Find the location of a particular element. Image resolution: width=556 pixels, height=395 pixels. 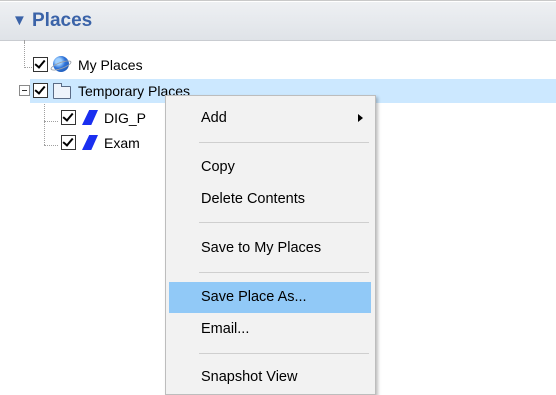

menu-item-label: Delete Contents is located at coordinates (253, 199).